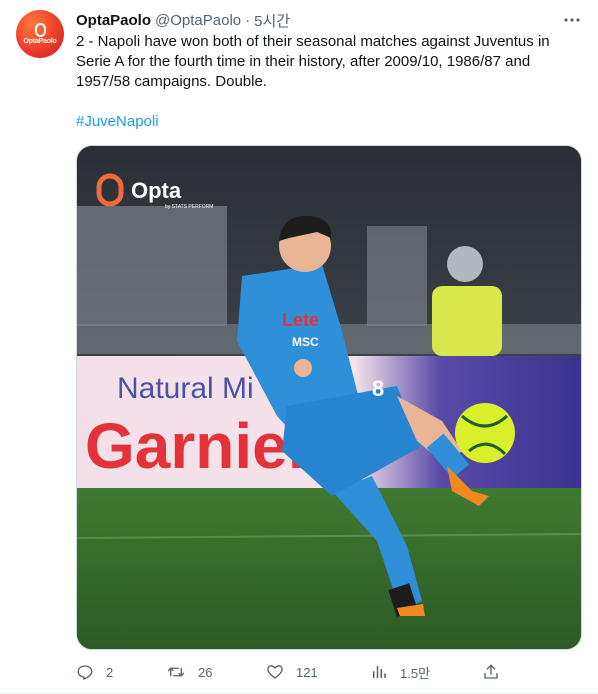 The height and width of the screenshot is (694, 598). I want to click on retweet-button: 26, so click(189, 672).